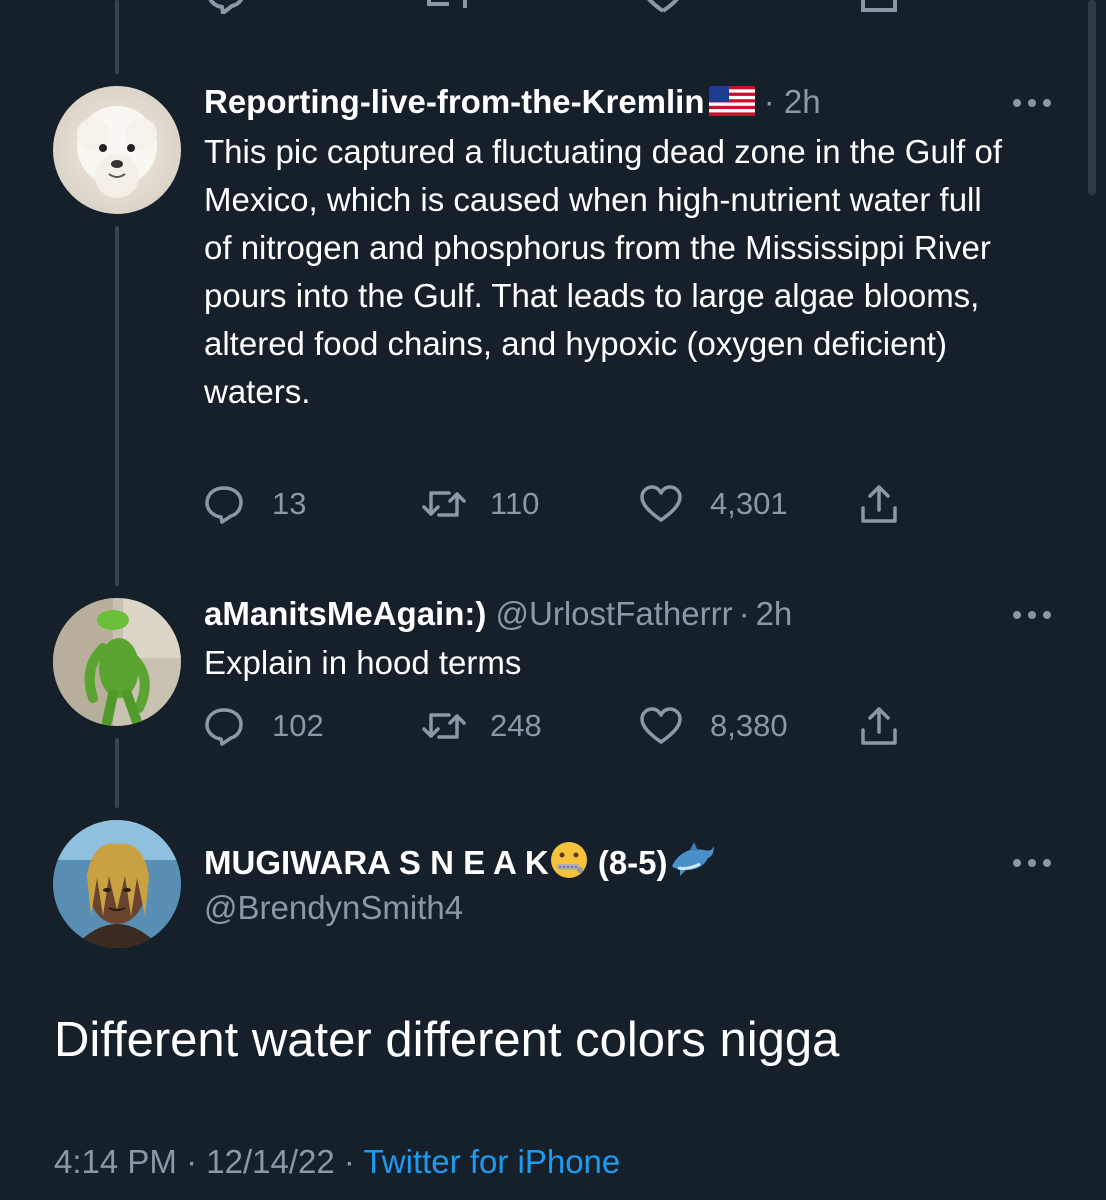  I want to click on like-button: 8,380, so click(714, 726).